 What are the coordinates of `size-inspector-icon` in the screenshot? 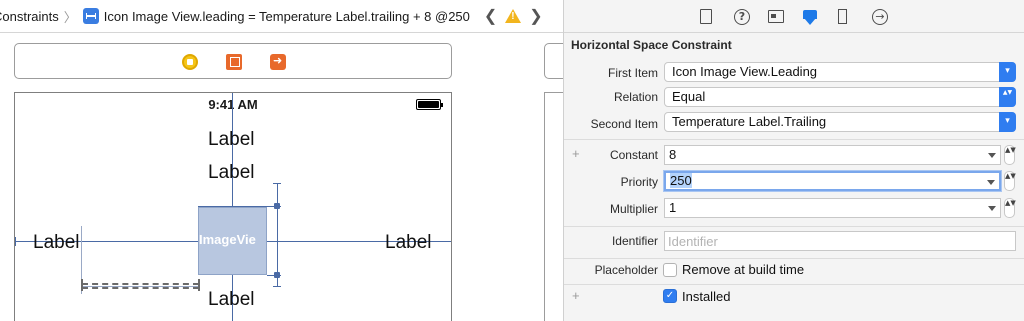 It's located at (842, 16).